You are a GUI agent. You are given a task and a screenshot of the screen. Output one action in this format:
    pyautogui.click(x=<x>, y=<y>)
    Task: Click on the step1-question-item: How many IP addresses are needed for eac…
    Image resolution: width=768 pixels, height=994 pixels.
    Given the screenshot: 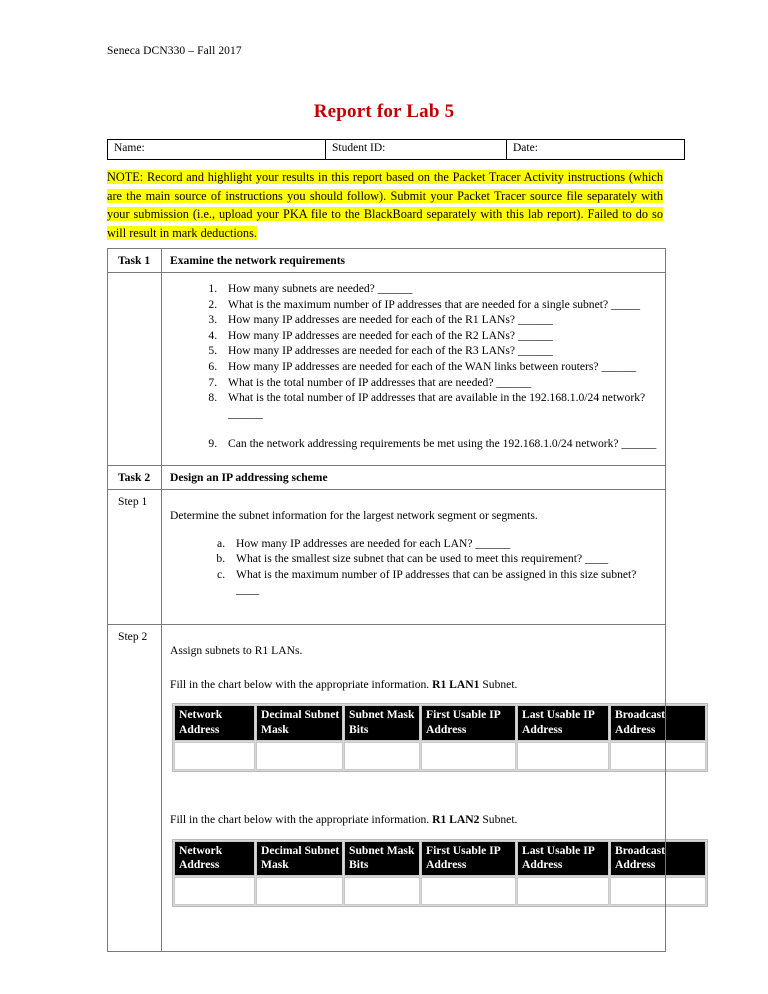 What is the action you would take?
    pyautogui.click(x=443, y=544)
    